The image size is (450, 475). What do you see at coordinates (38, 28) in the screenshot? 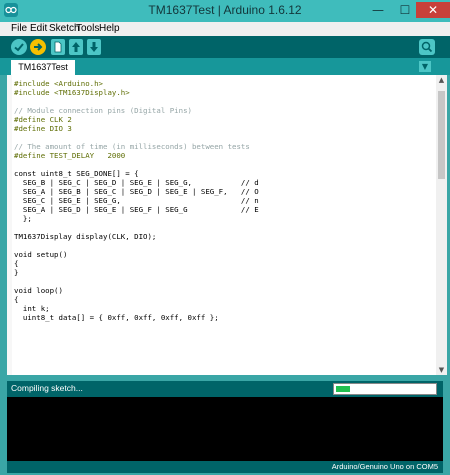
I see `menu-edit: Edit` at bounding box center [38, 28].